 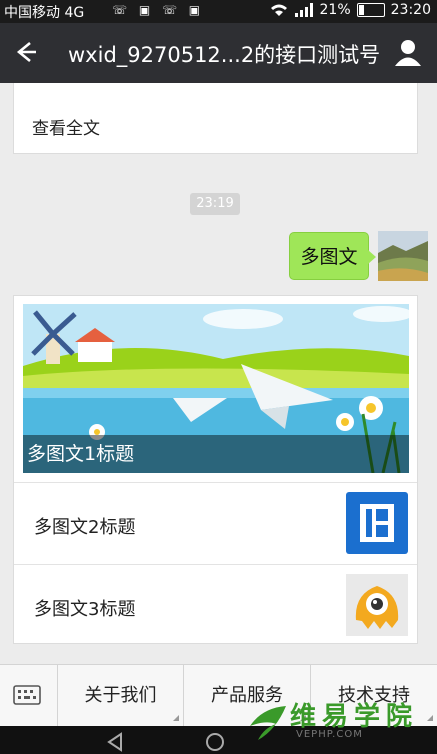 I want to click on news-item-title: 多图文3标题, so click(x=85, y=609).